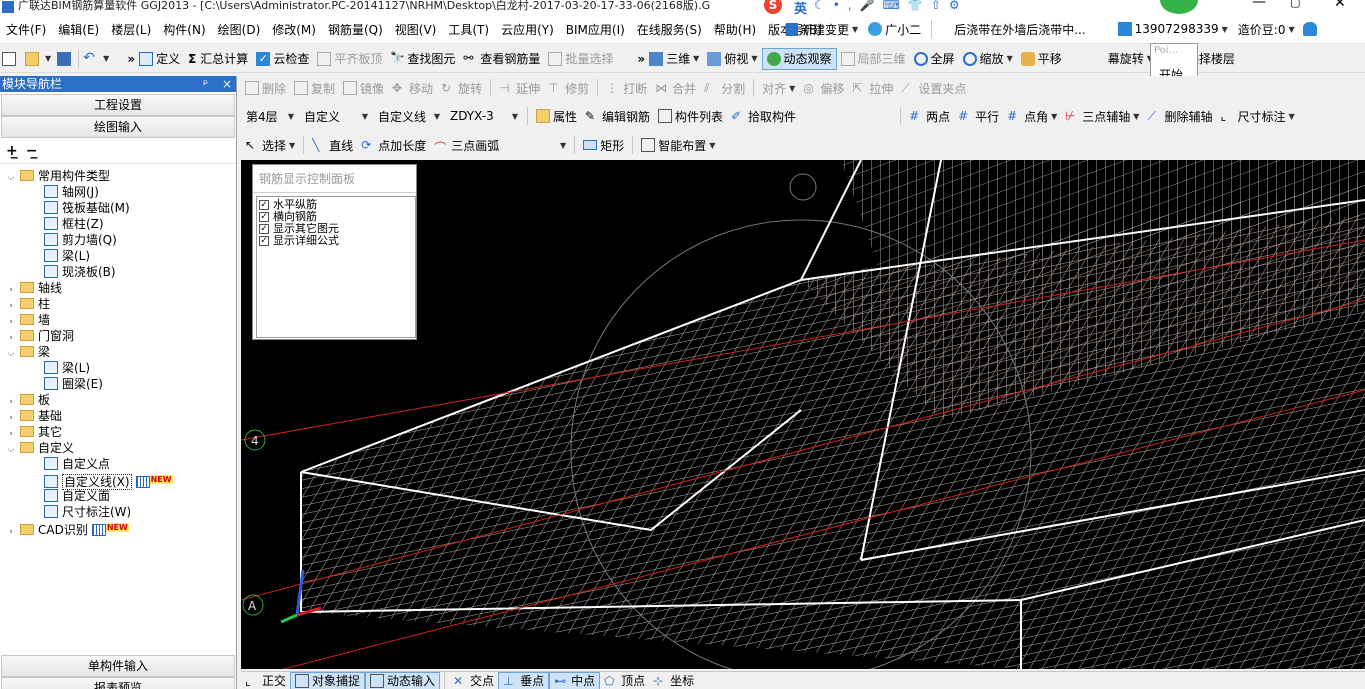 The height and width of the screenshot is (689, 1365). What do you see at coordinates (799, 58) in the screenshot?
I see `dynamic-view-button: 动态观察` at bounding box center [799, 58].